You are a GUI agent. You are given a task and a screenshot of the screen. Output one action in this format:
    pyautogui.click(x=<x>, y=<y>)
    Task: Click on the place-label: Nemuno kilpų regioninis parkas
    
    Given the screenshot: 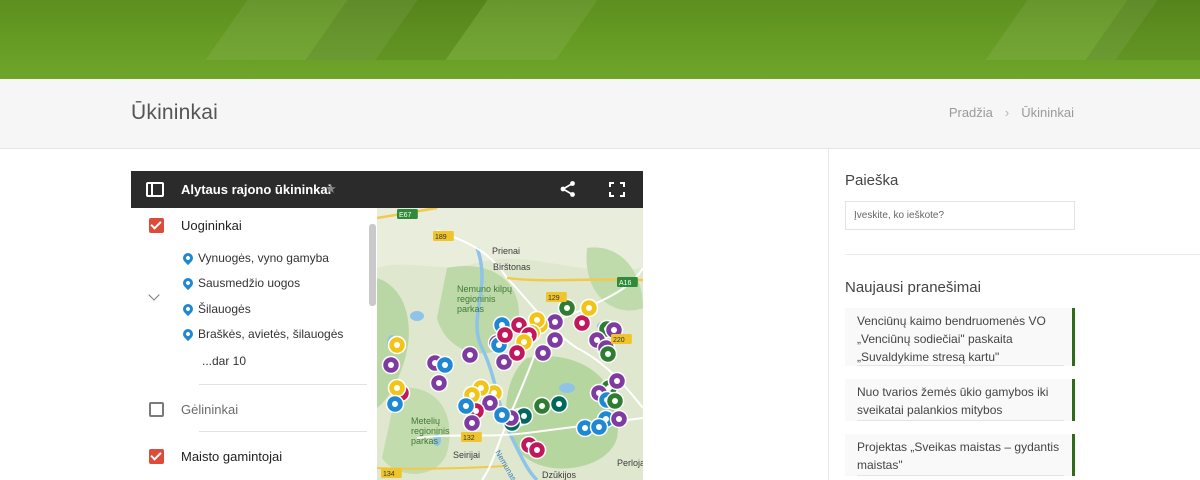 What is the action you would take?
    pyautogui.click(x=484, y=299)
    